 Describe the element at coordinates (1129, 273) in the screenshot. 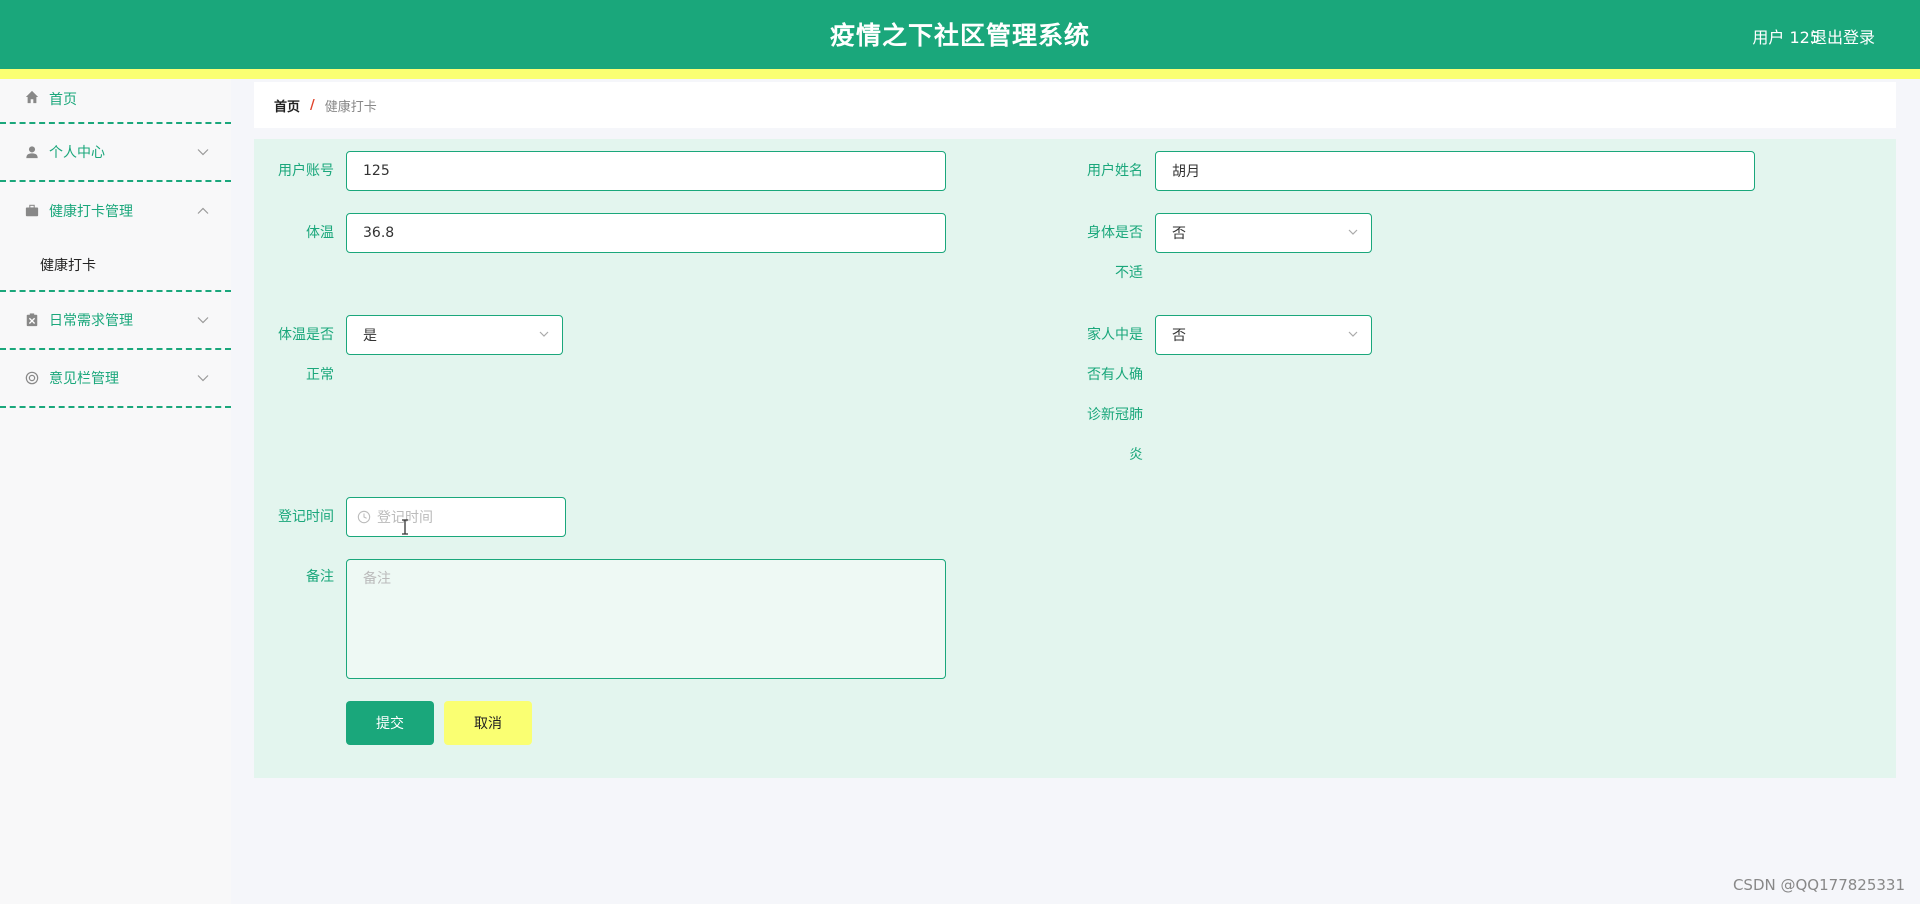

I see `unwell-label-line2: 不适` at that location.